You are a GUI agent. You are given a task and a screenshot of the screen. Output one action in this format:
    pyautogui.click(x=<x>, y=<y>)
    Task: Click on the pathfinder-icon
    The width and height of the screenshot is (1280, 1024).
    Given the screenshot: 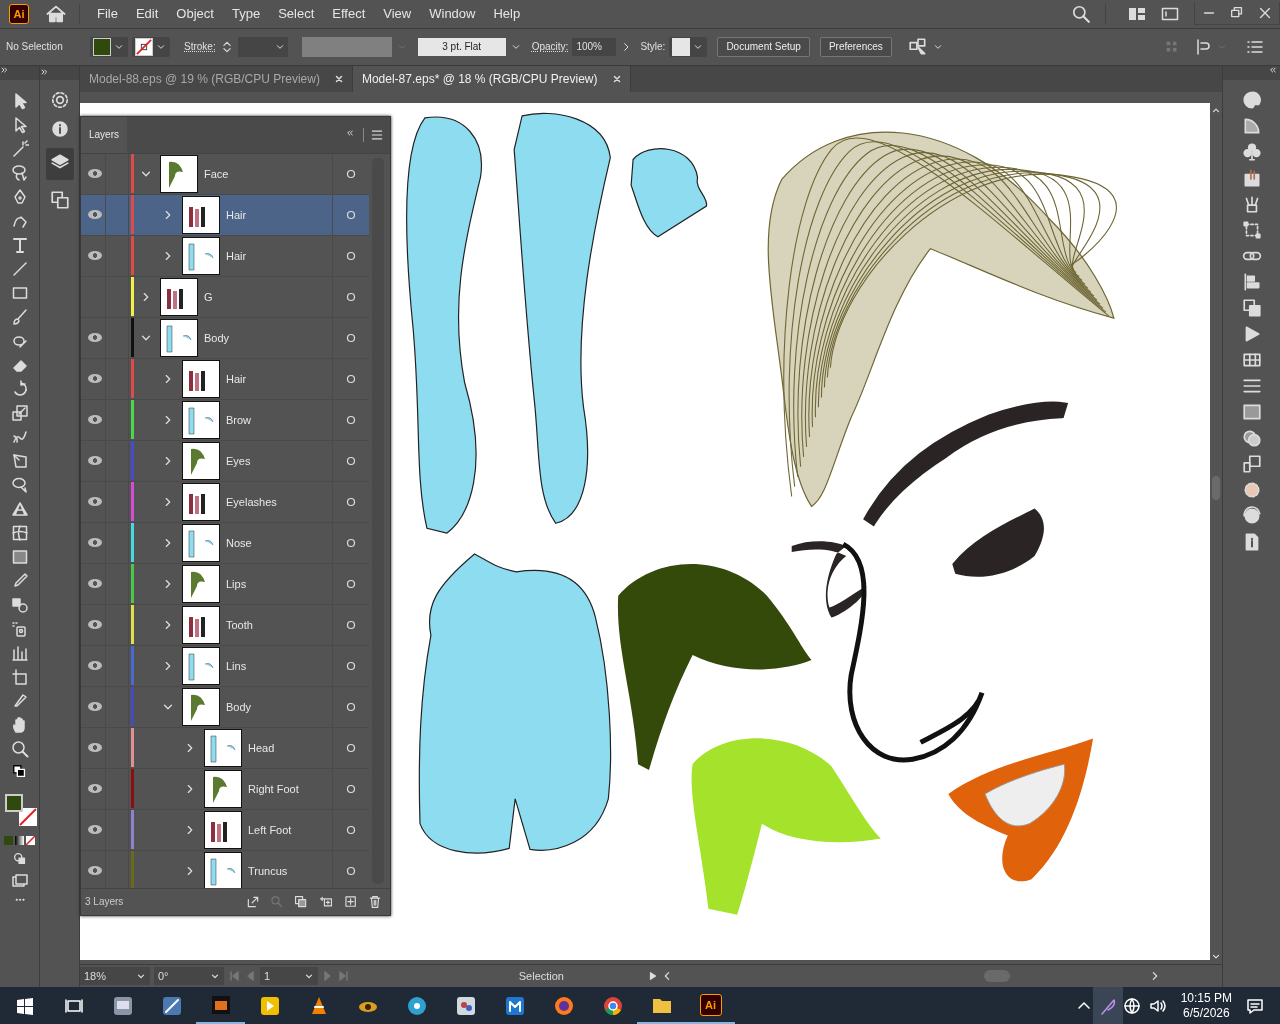 What is the action you would take?
    pyautogui.click(x=1251, y=307)
    